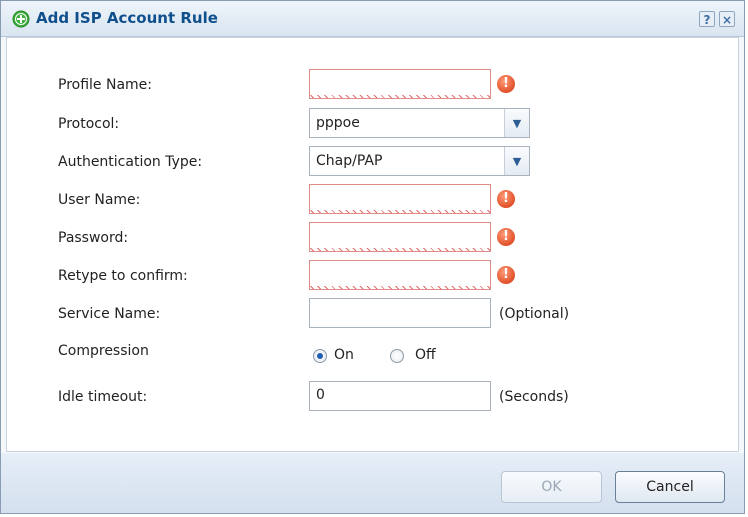 Image resolution: width=748 pixels, height=517 pixels. What do you see at coordinates (344, 355) in the screenshot?
I see `compression-on-label: On` at bounding box center [344, 355].